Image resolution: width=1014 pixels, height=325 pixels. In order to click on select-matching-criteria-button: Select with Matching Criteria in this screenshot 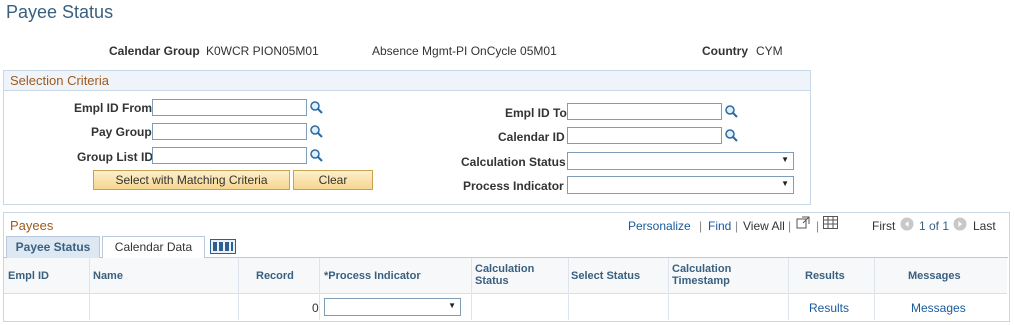, I will do `click(191, 180)`.